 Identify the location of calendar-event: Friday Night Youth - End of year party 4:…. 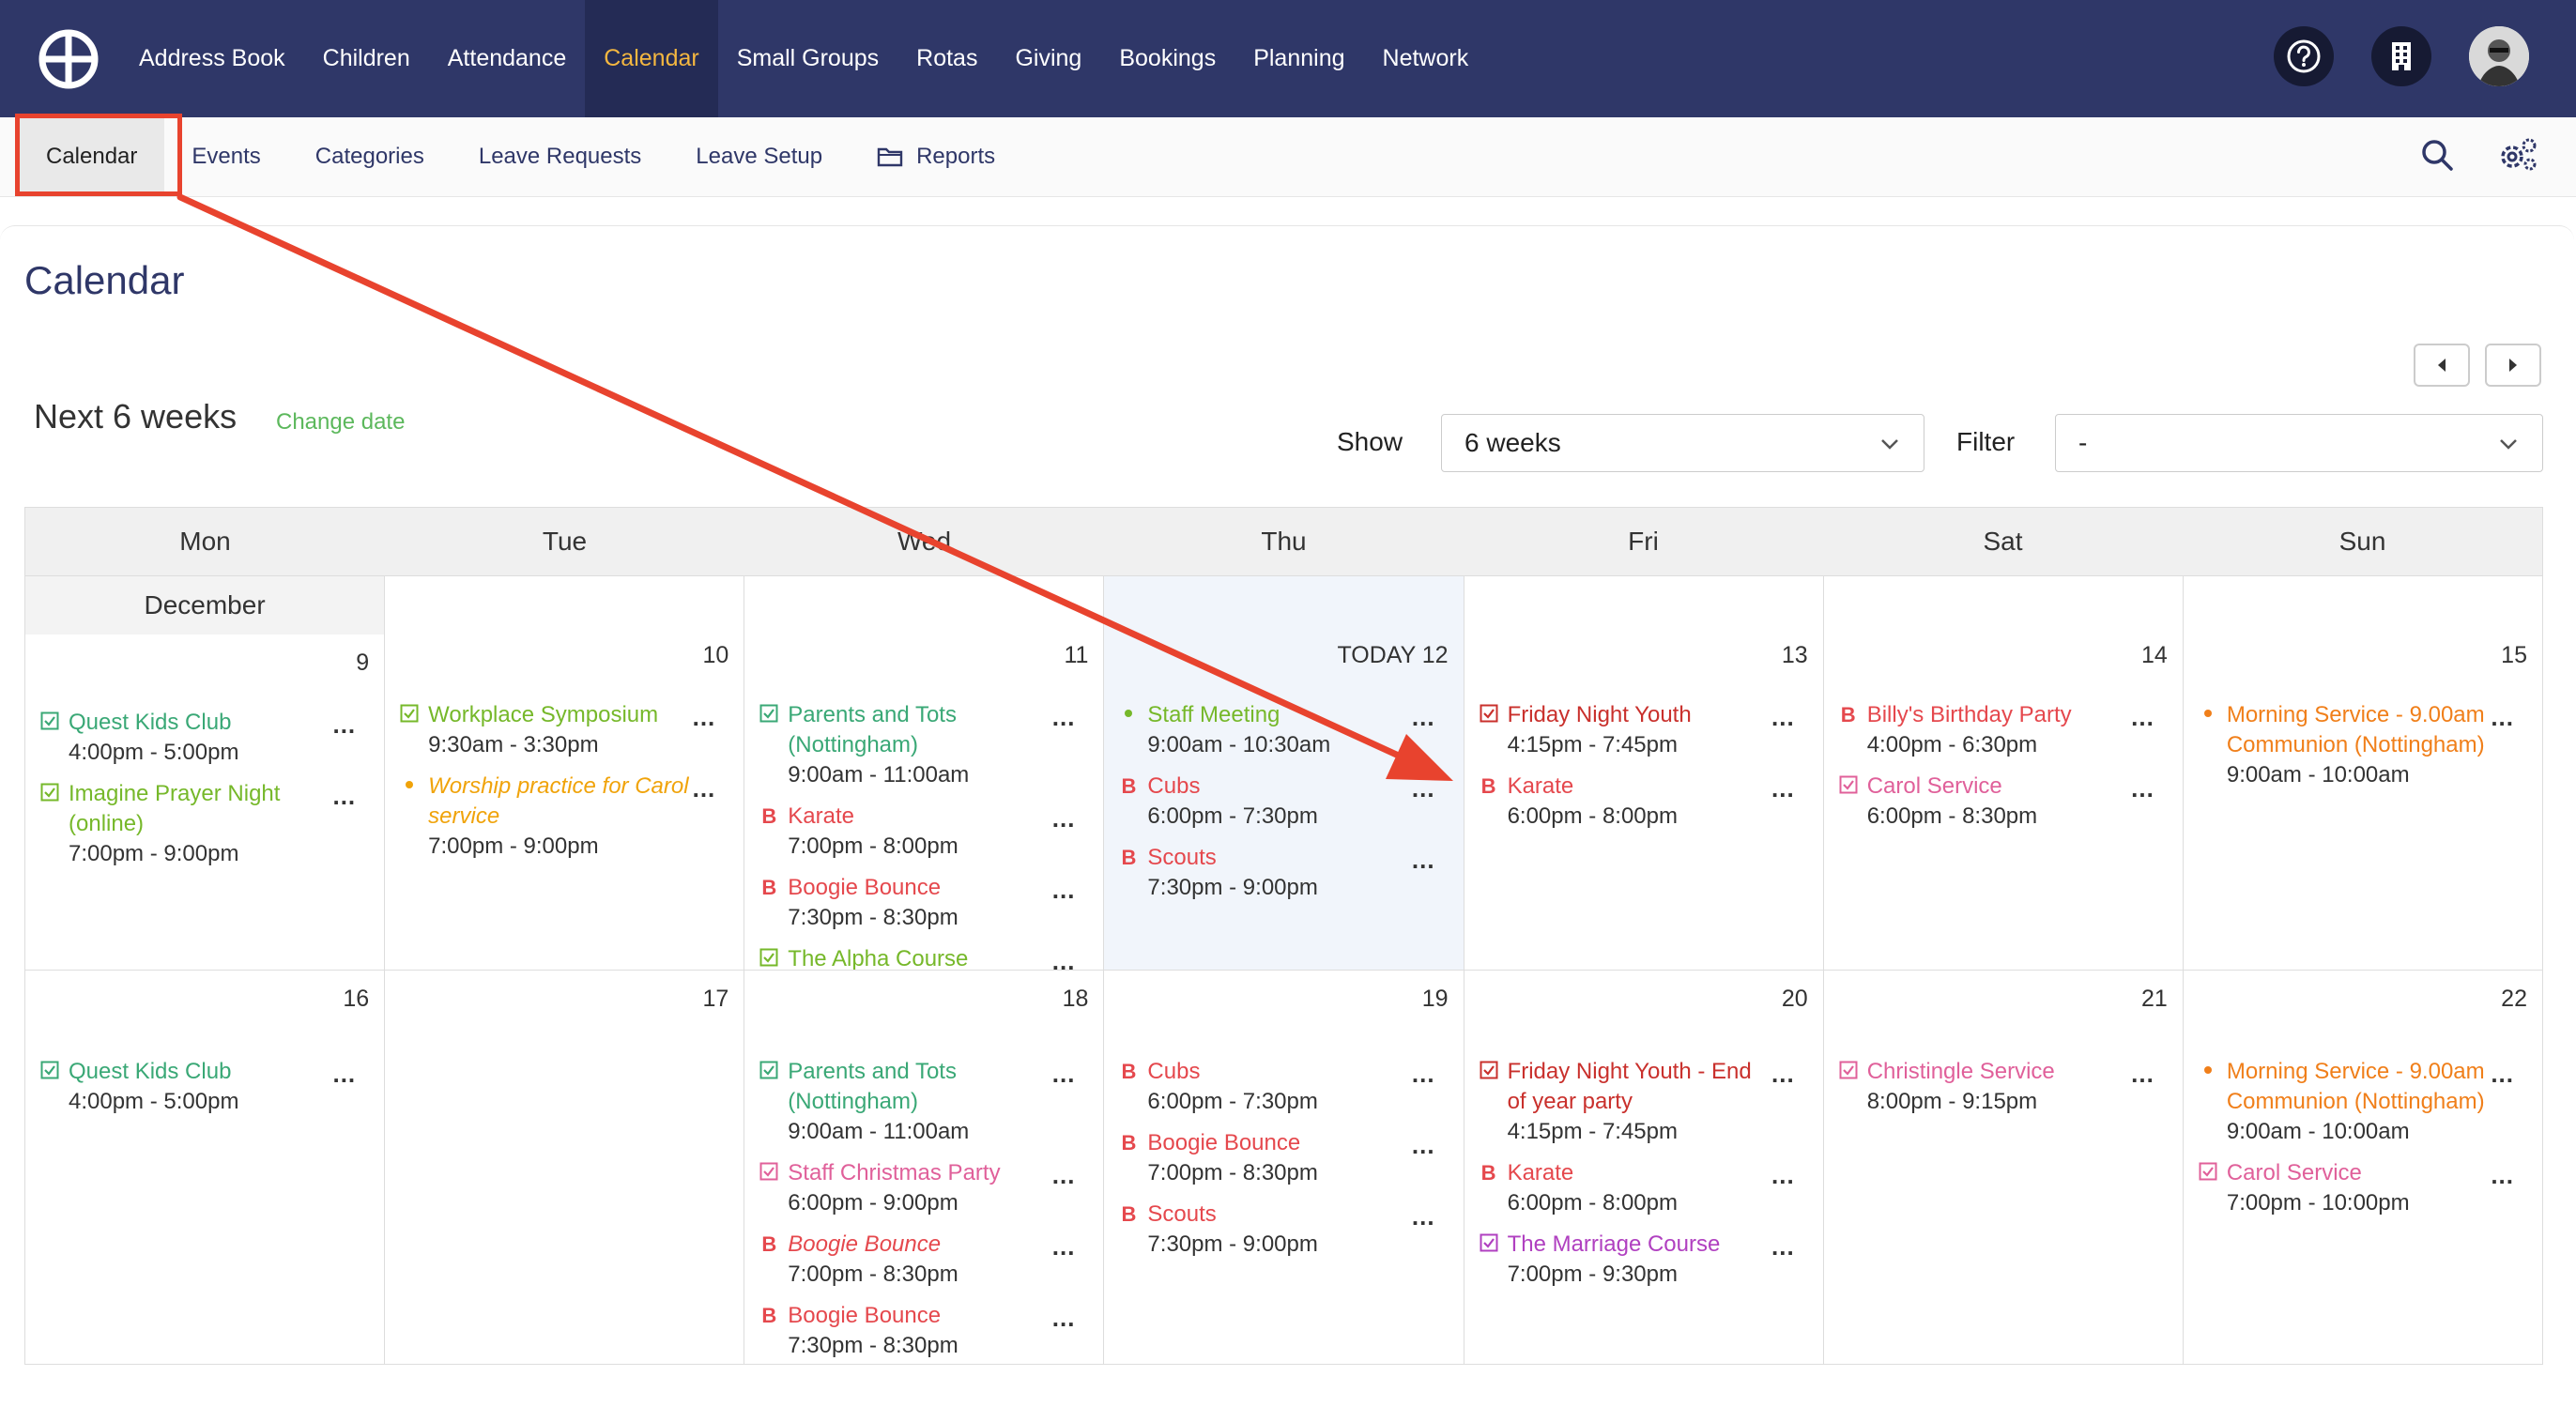
(1646, 1102).